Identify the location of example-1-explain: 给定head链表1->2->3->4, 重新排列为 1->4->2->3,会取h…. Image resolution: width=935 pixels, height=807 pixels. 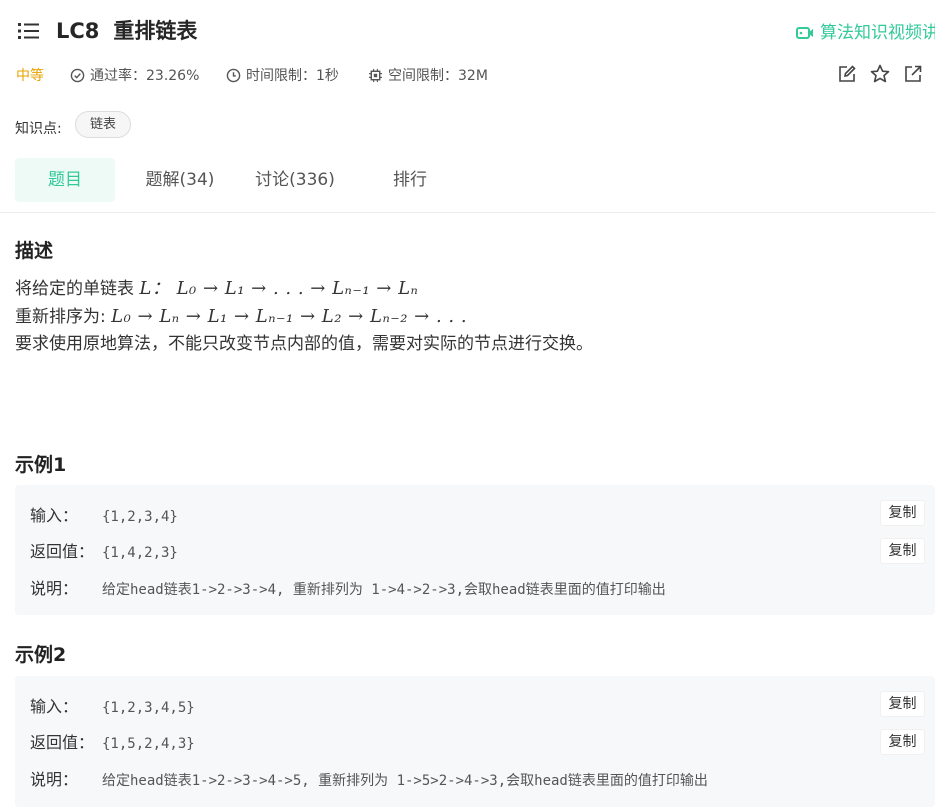
(384, 590).